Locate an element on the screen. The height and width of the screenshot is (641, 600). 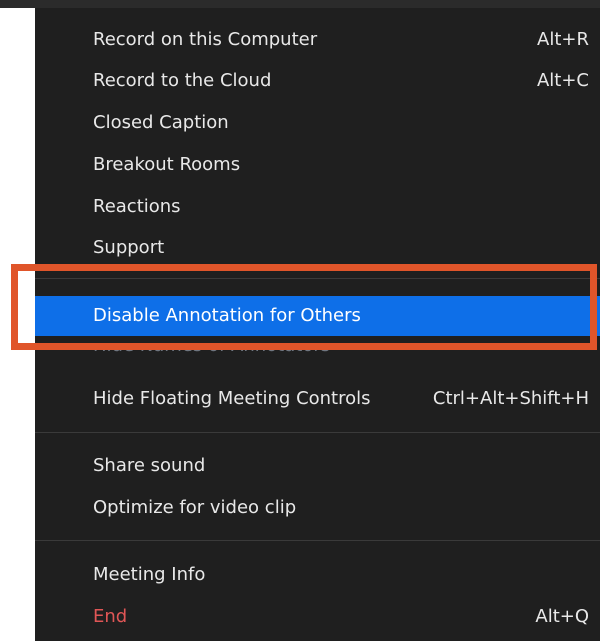
menu-item-label: Optimize for video clip is located at coordinates (195, 507).